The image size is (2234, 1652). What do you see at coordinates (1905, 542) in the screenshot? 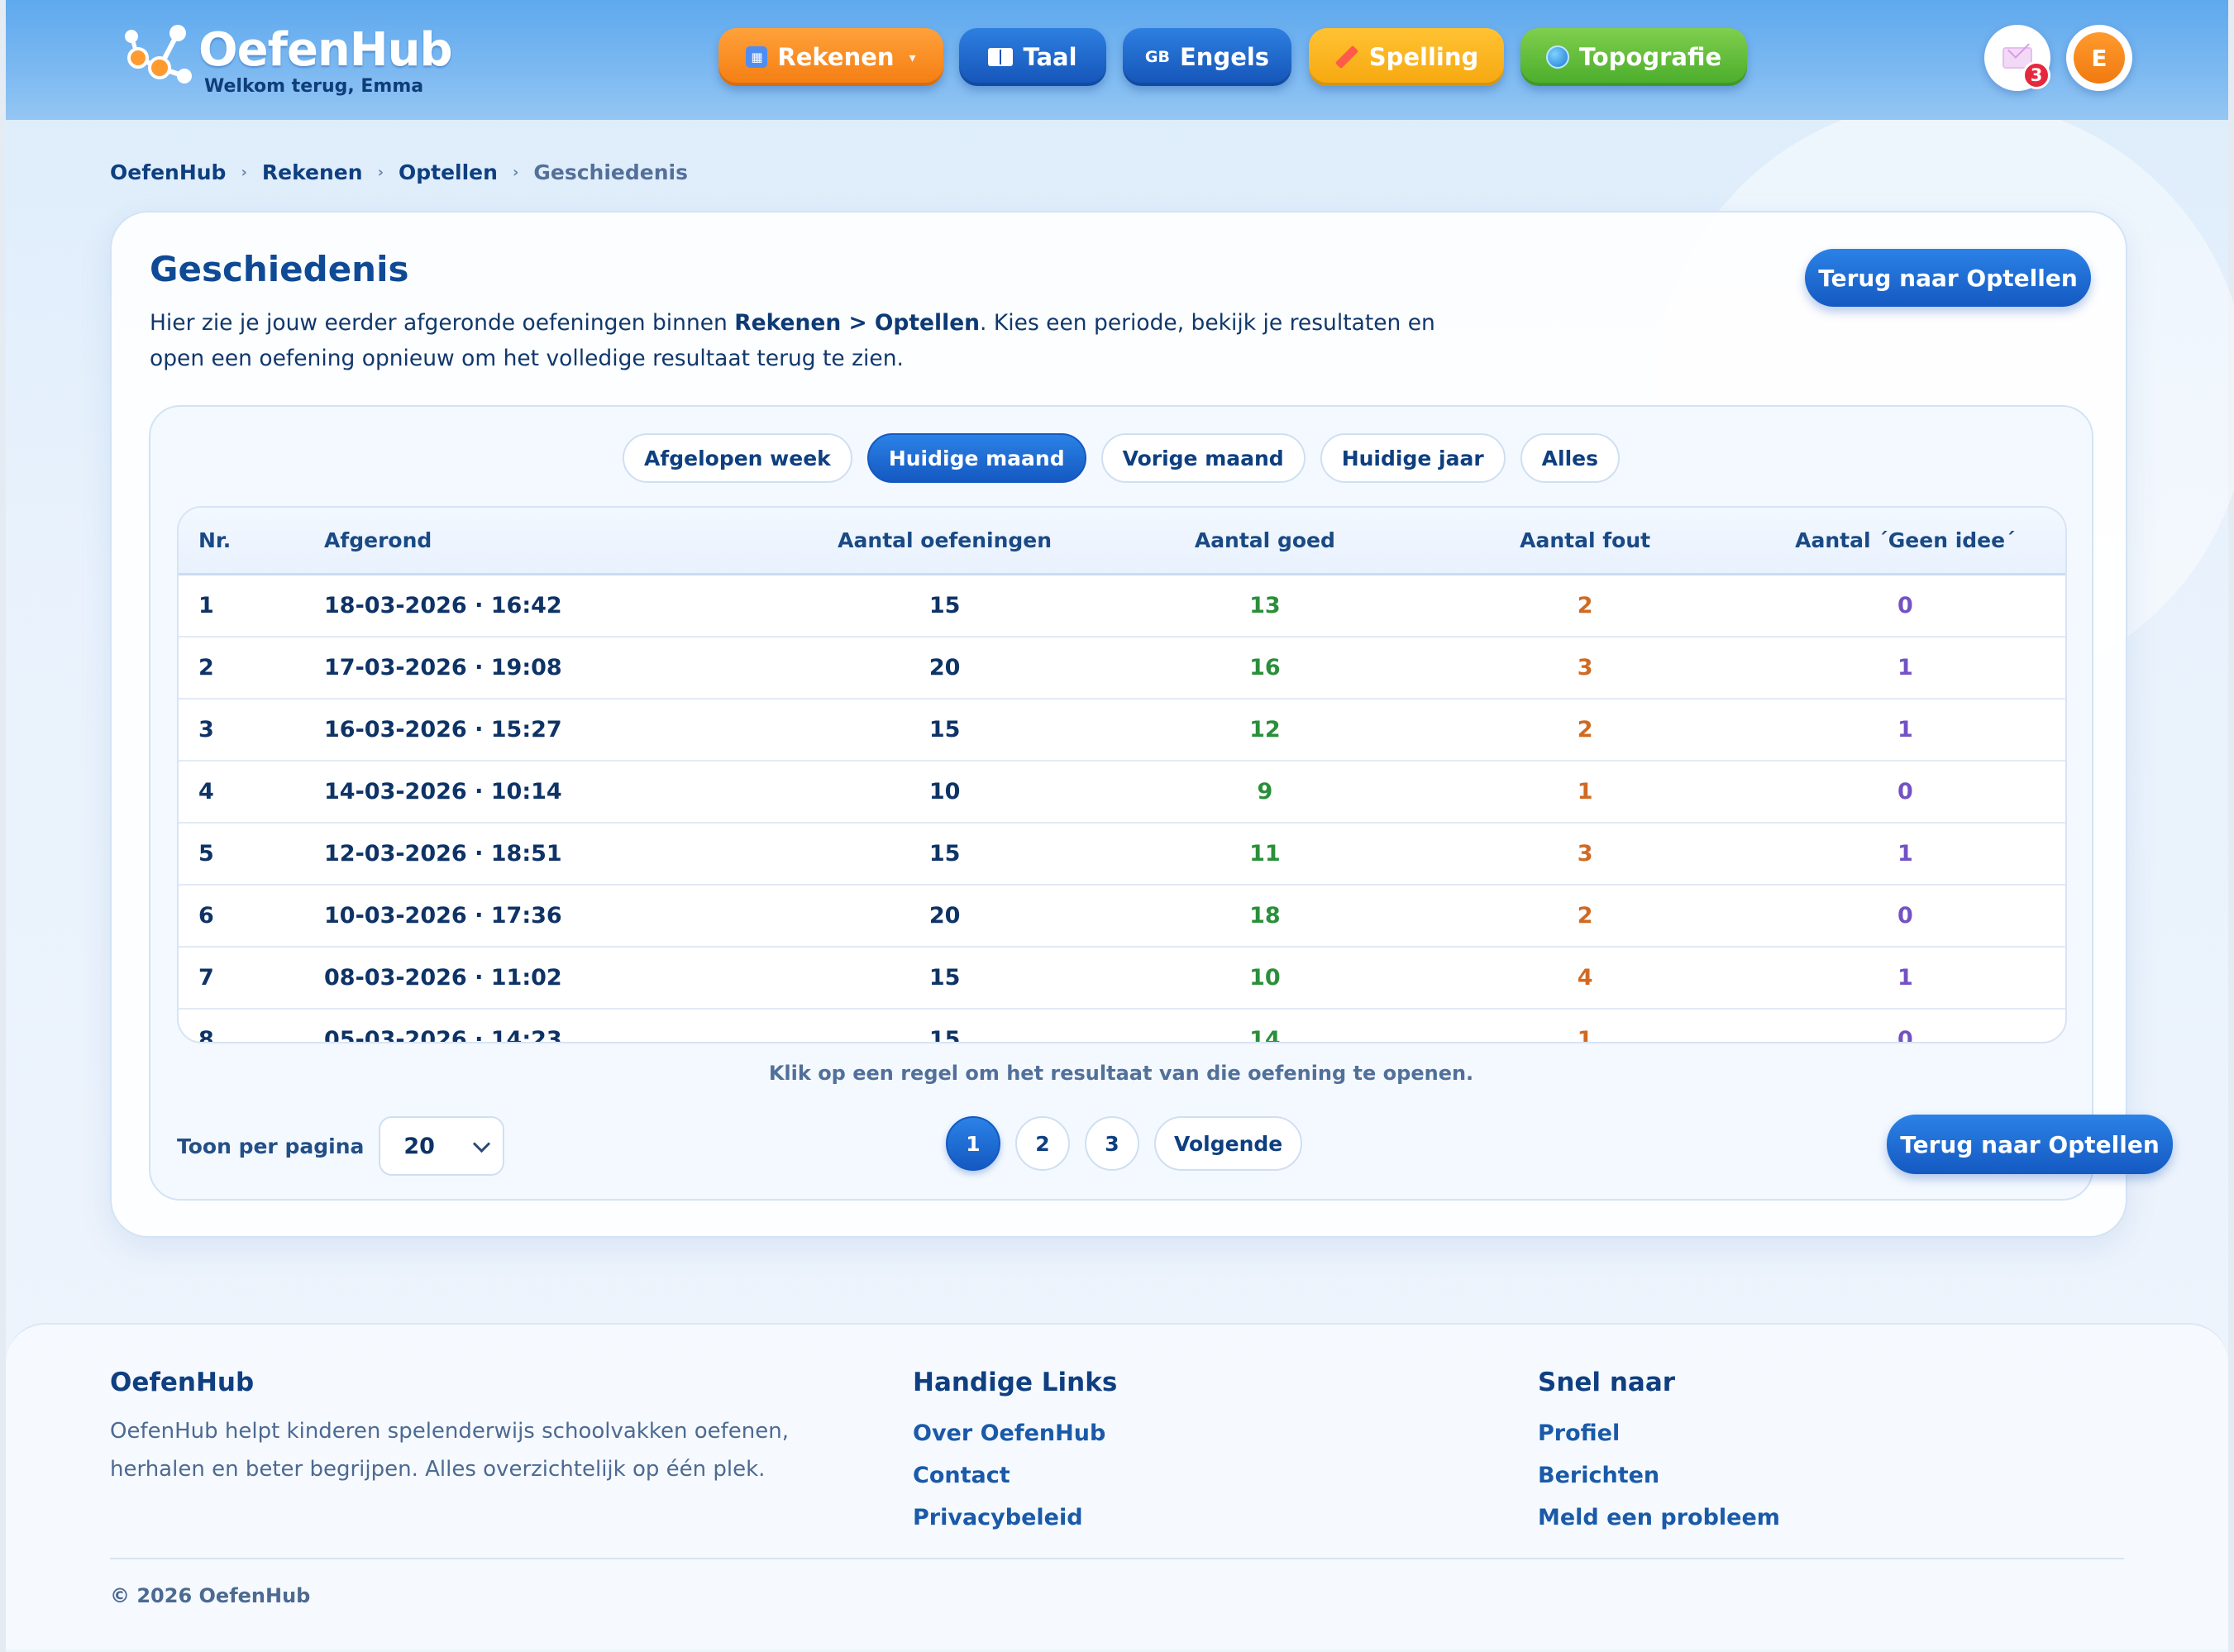
I see `column-header-aantal-geen-idee: Aantal ´Geen idee´` at bounding box center [1905, 542].